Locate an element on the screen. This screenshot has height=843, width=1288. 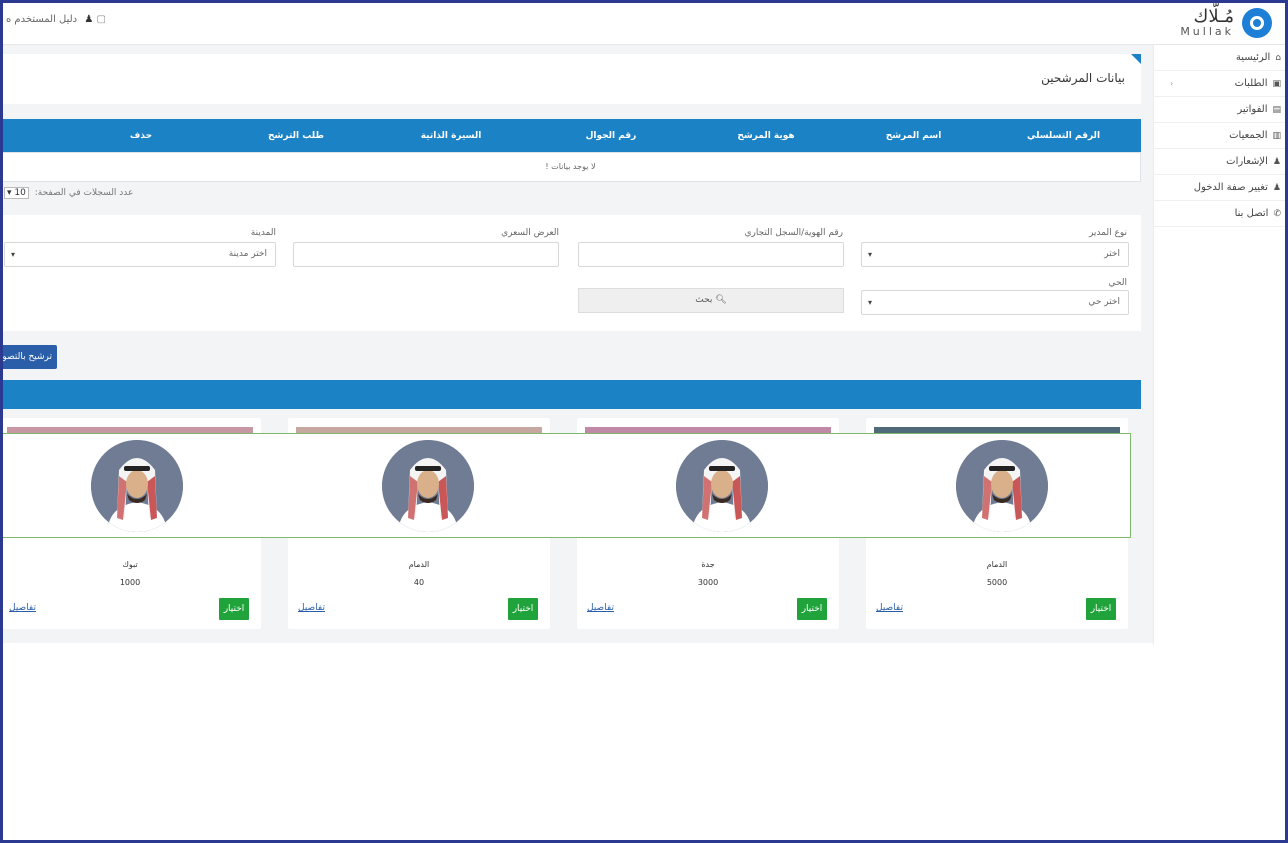
col-id: هوية المرشح is located at coordinates (766, 136).